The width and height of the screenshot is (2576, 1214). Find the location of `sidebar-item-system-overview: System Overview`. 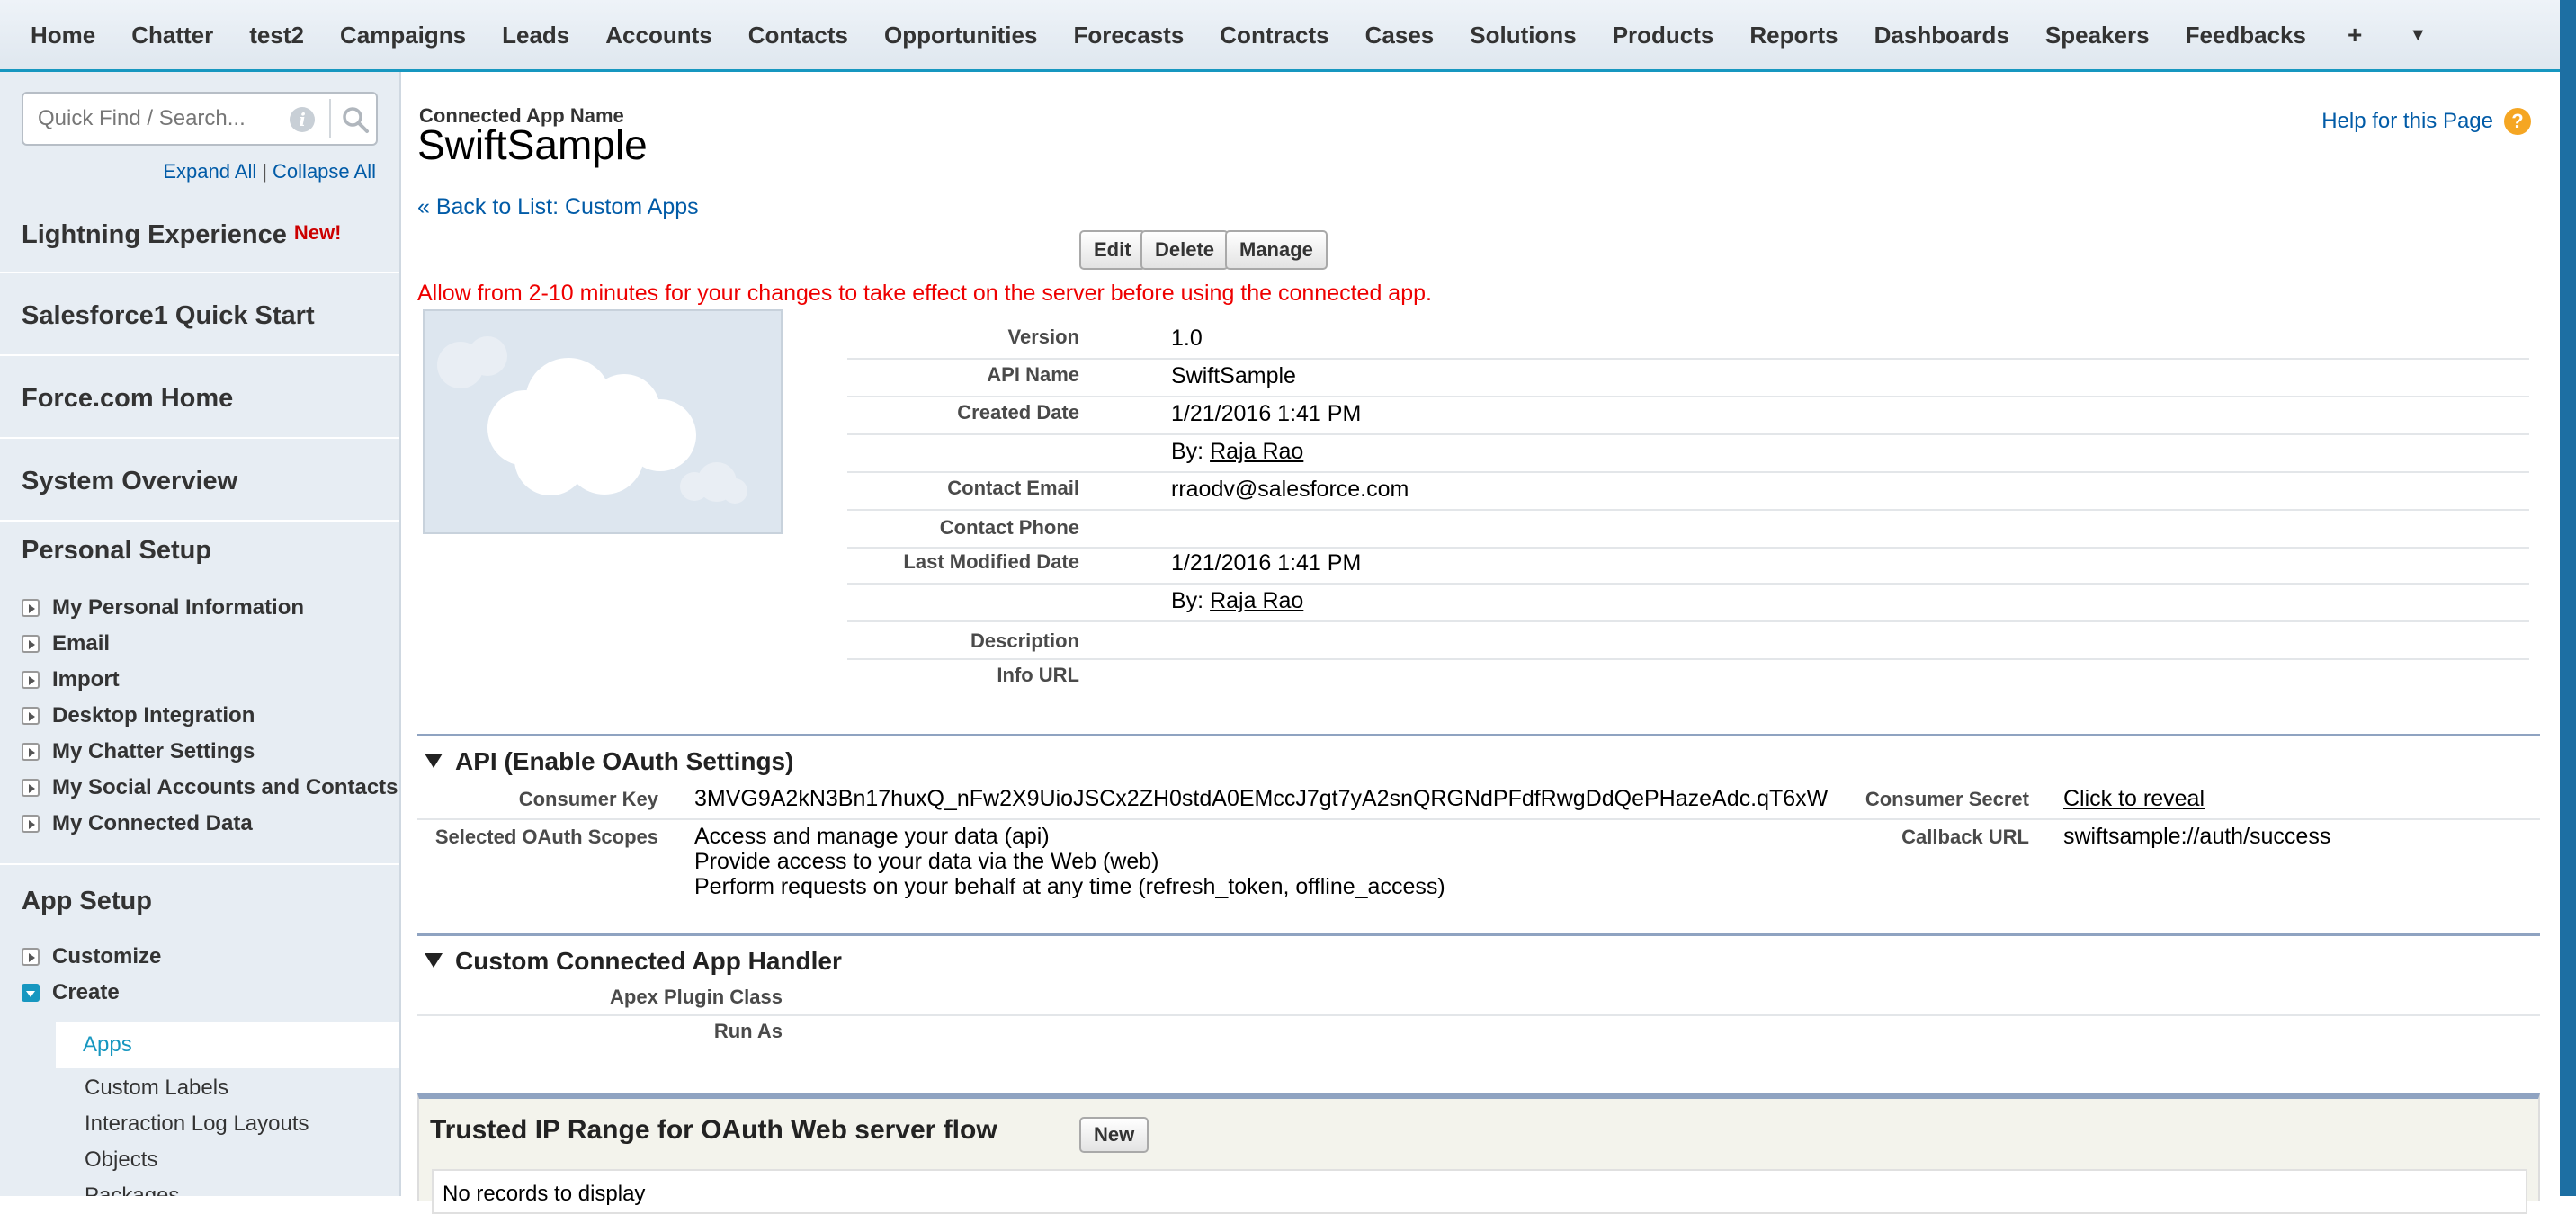

sidebar-item-system-overview: System Overview is located at coordinates (199, 482).